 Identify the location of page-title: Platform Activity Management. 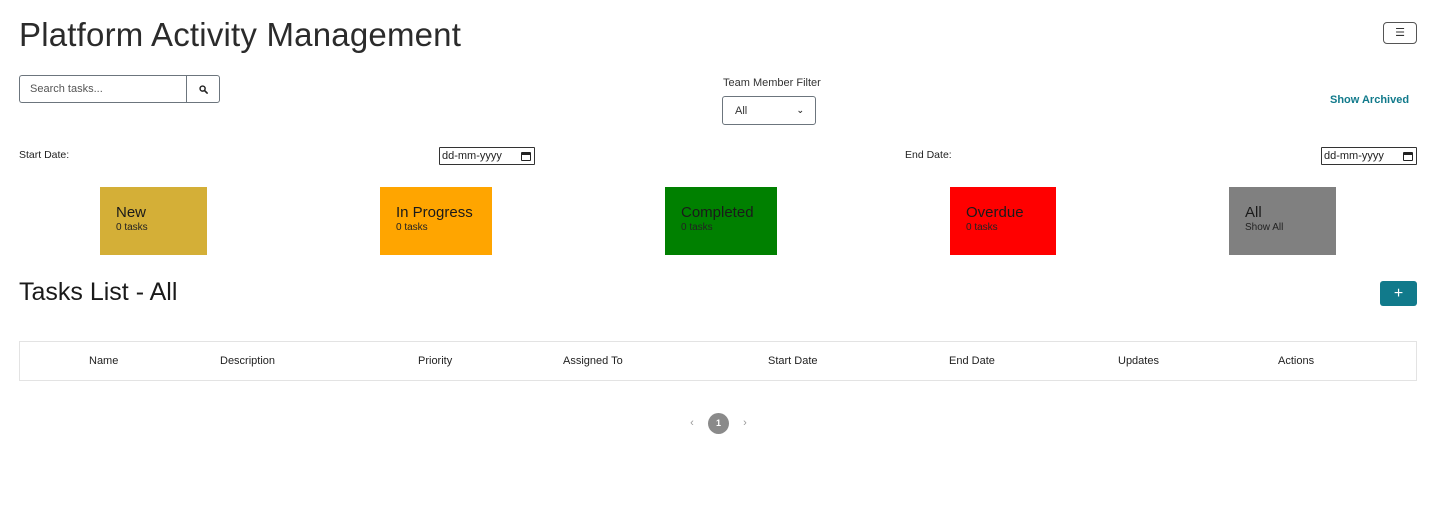
(240, 34).